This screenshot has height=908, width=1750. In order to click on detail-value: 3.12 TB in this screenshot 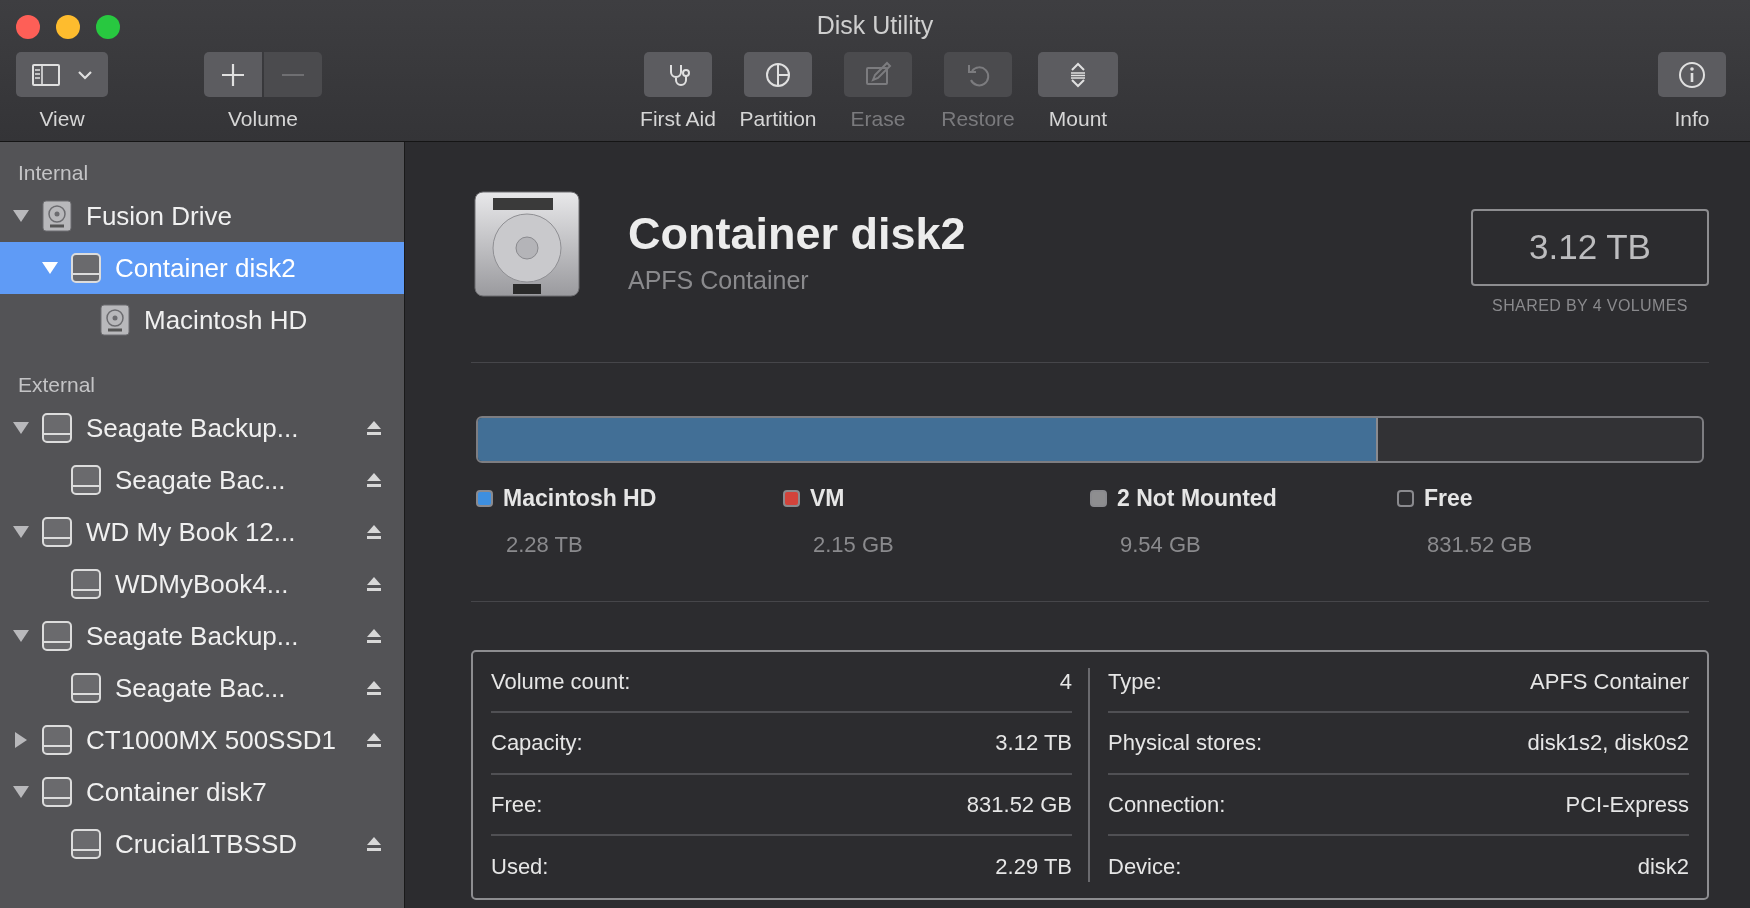, I will do `click(1033, 743)`.